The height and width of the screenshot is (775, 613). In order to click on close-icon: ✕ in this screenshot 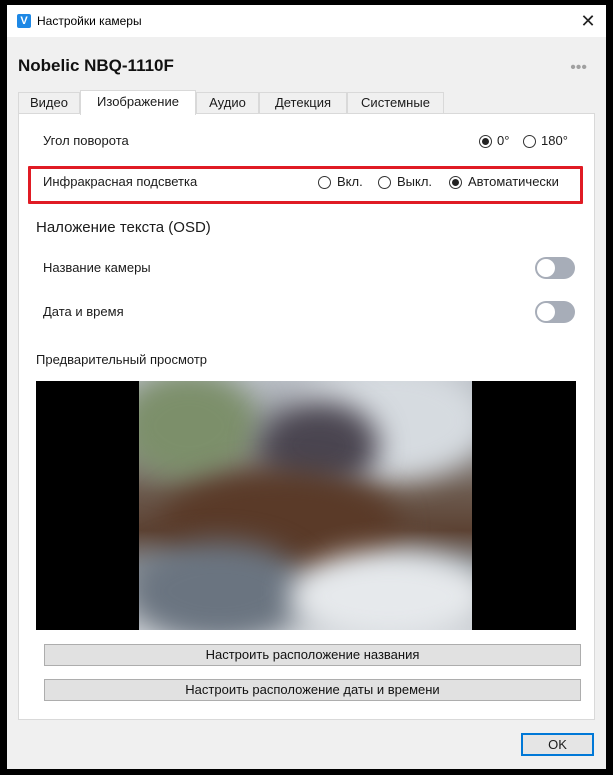, I will do `click(588, 21)`.